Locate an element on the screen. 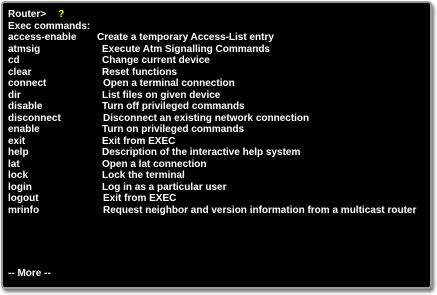  command-description: Create a temporary Access-List entry is located at coordinates (185, 37).